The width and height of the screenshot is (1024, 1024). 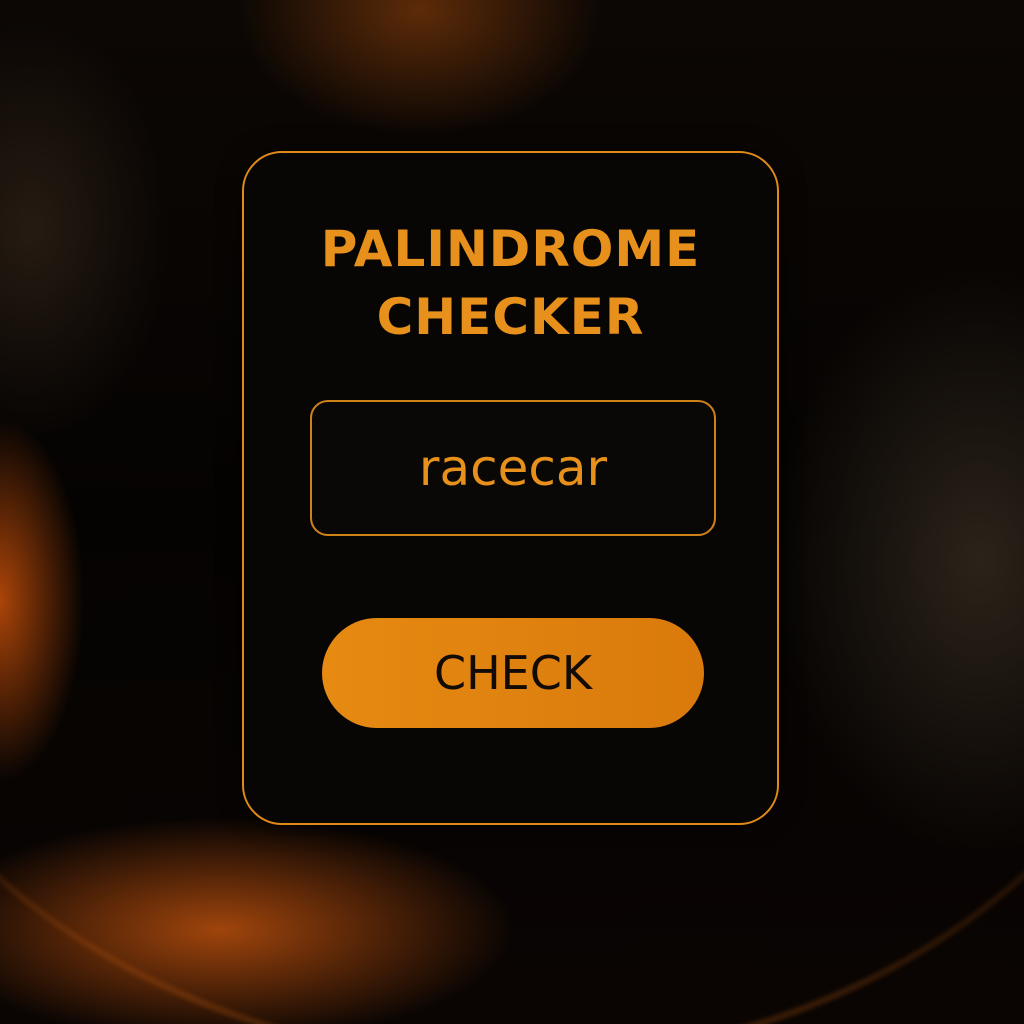 I want to click on page-title: PALINDROME CHECKER, so click(x=510, y=283).